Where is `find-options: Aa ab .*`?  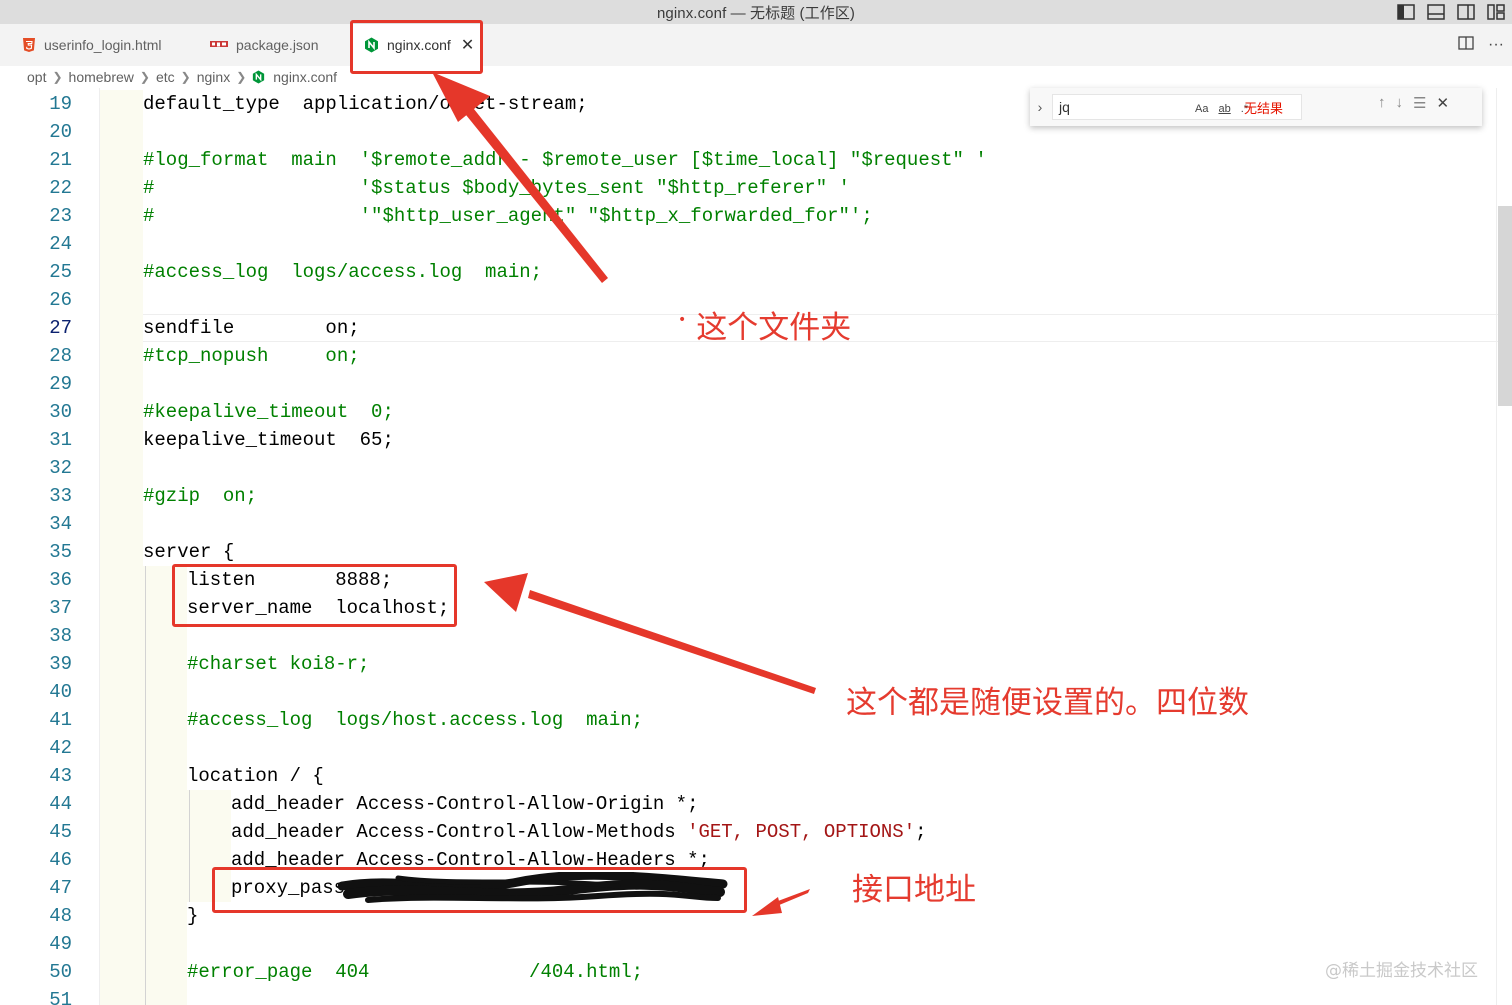 find-options: Aa ab .* is located at coordinates (1221, 109).